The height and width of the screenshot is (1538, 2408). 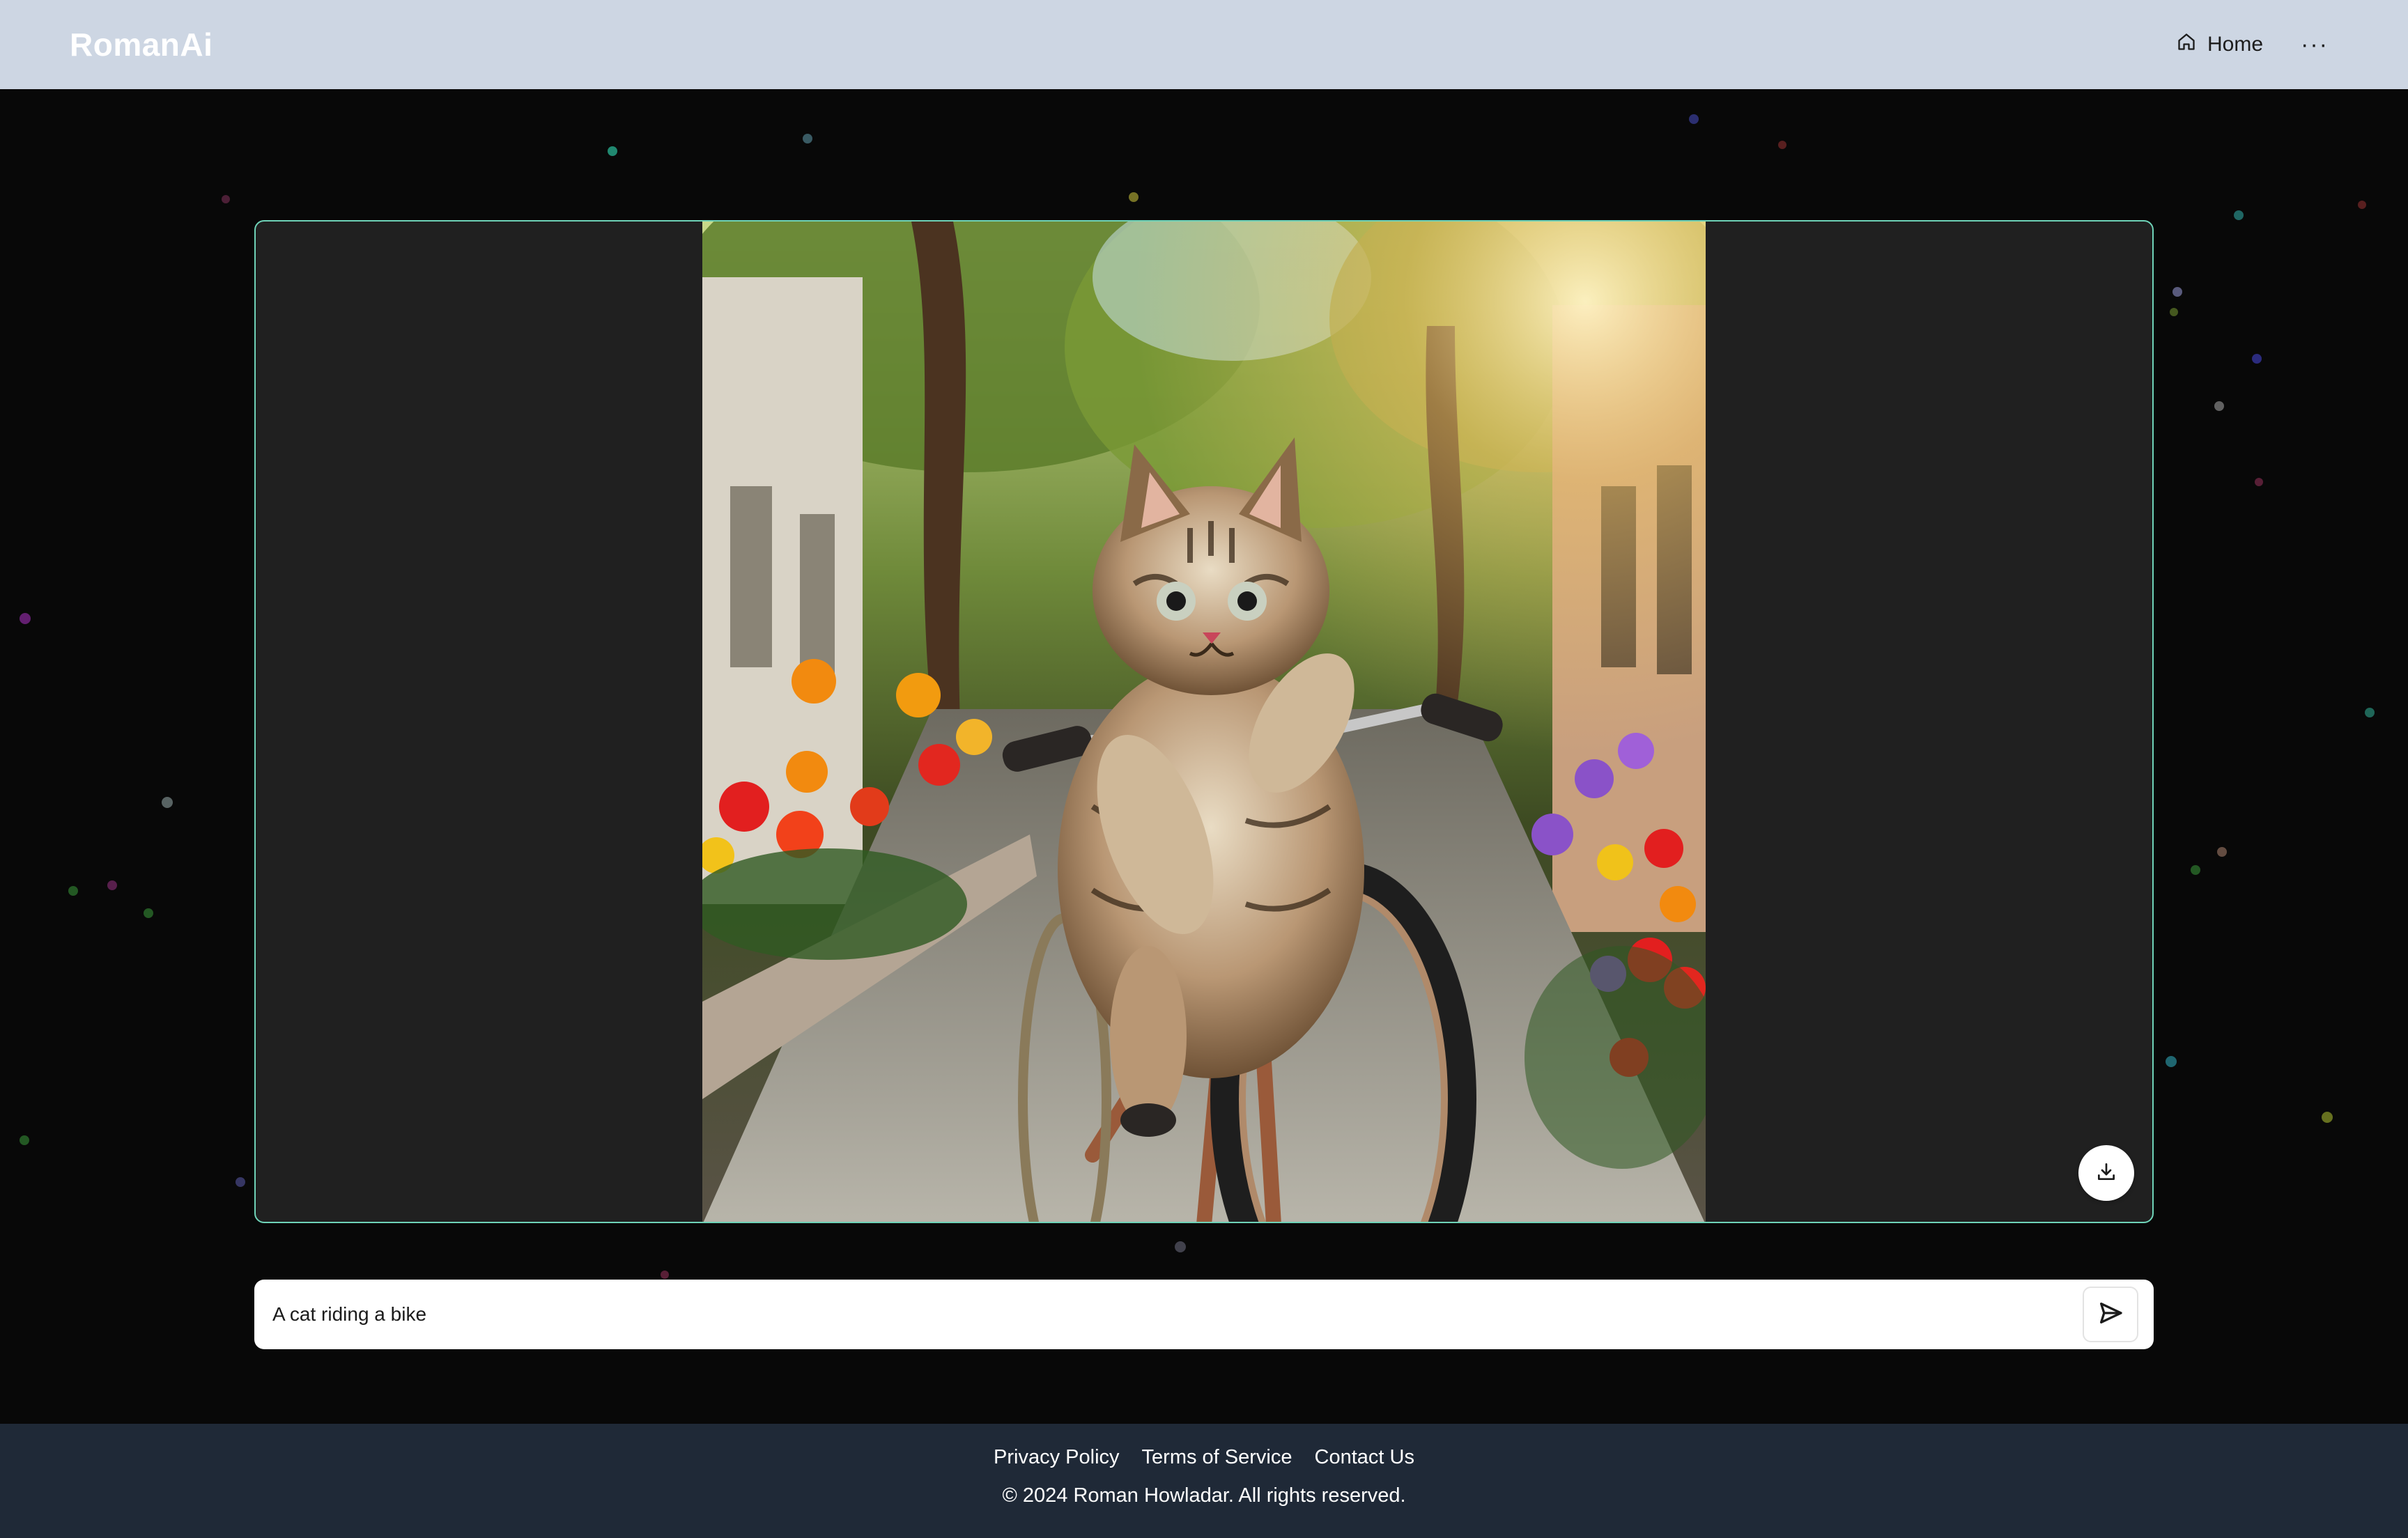 I want to click on contact-us-link: Contact Us, so click(x=1365, y=1458).